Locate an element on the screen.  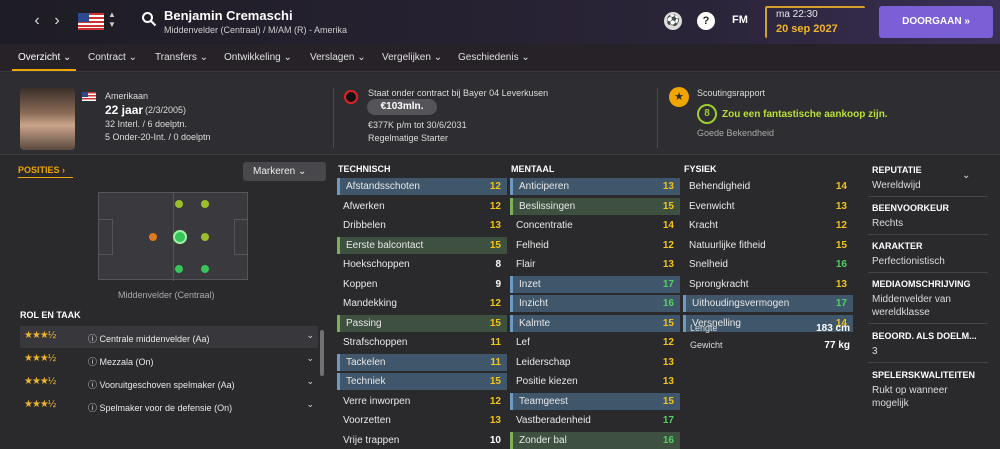
attribute-row: Kalmte 15 is located at coordinates (595, 323).